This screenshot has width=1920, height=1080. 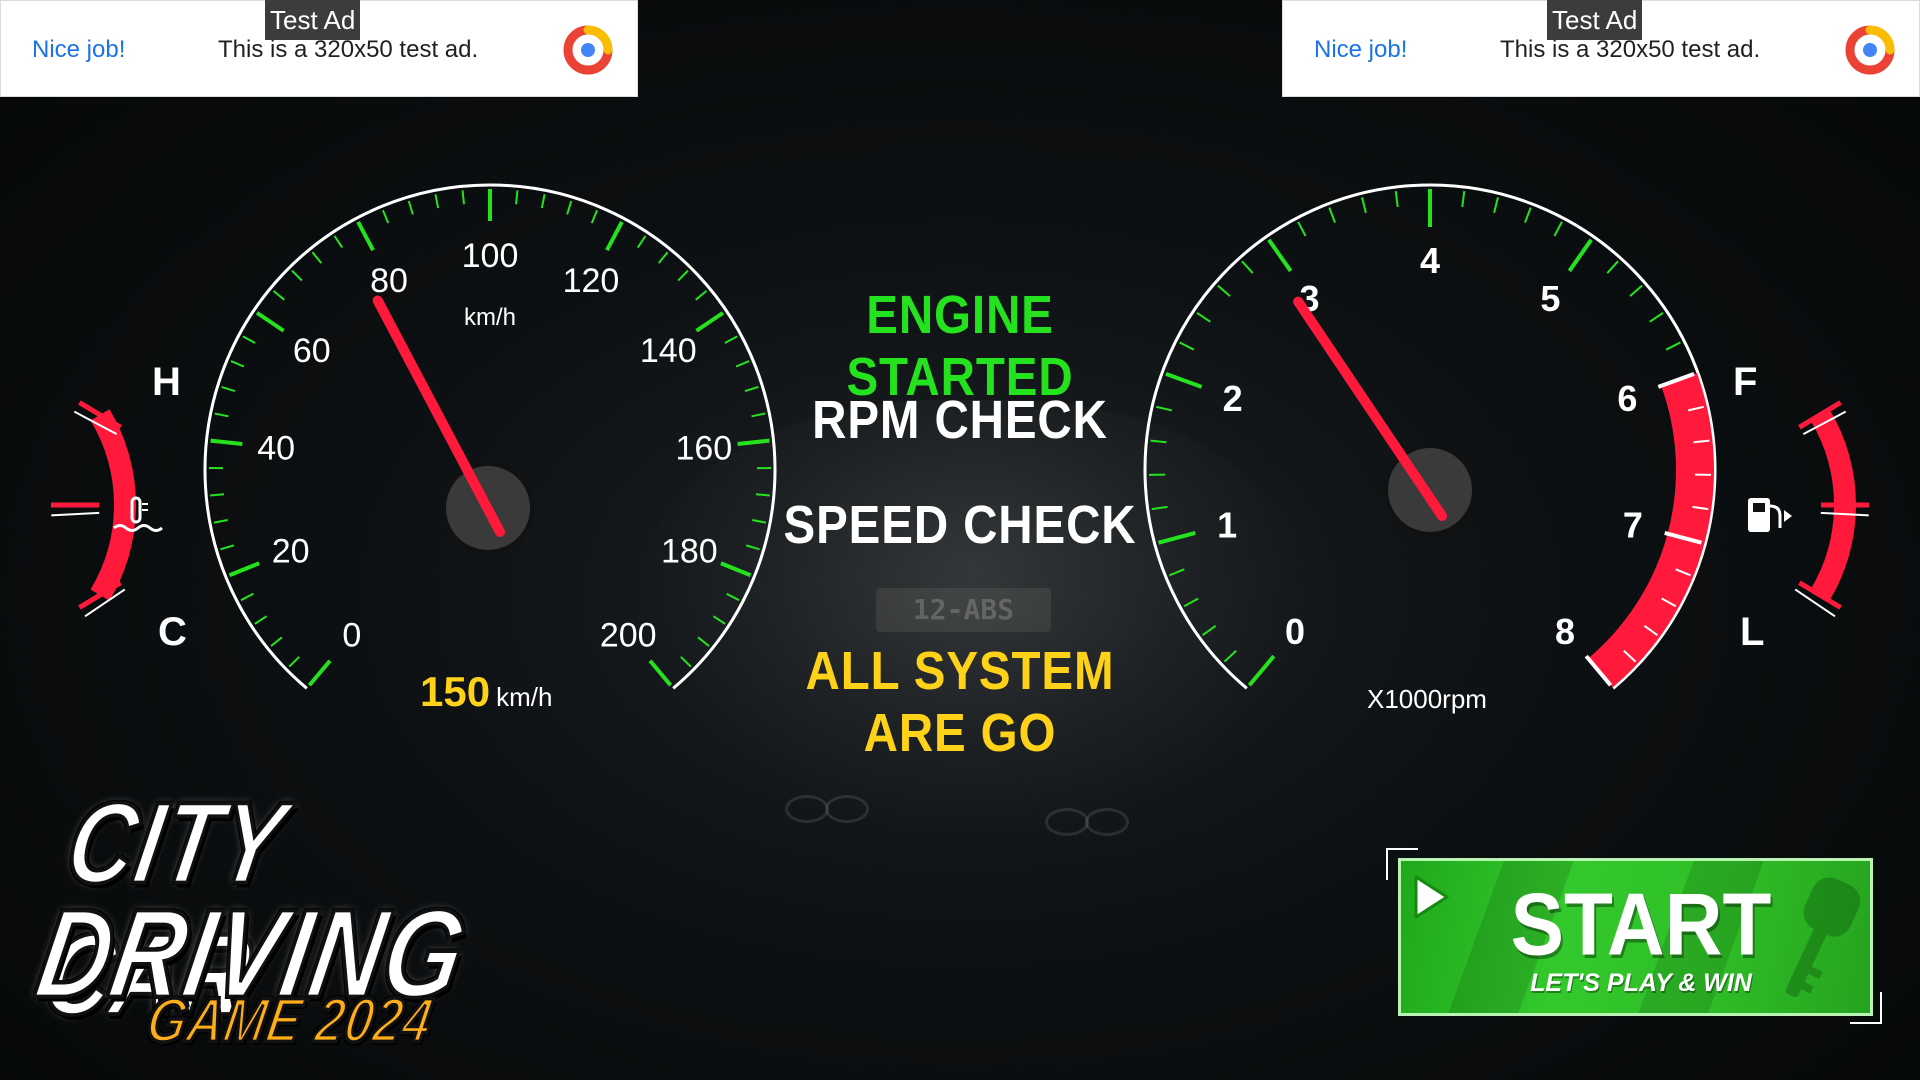 I want to click on car-key-icon, so click(x=1823, y=937).